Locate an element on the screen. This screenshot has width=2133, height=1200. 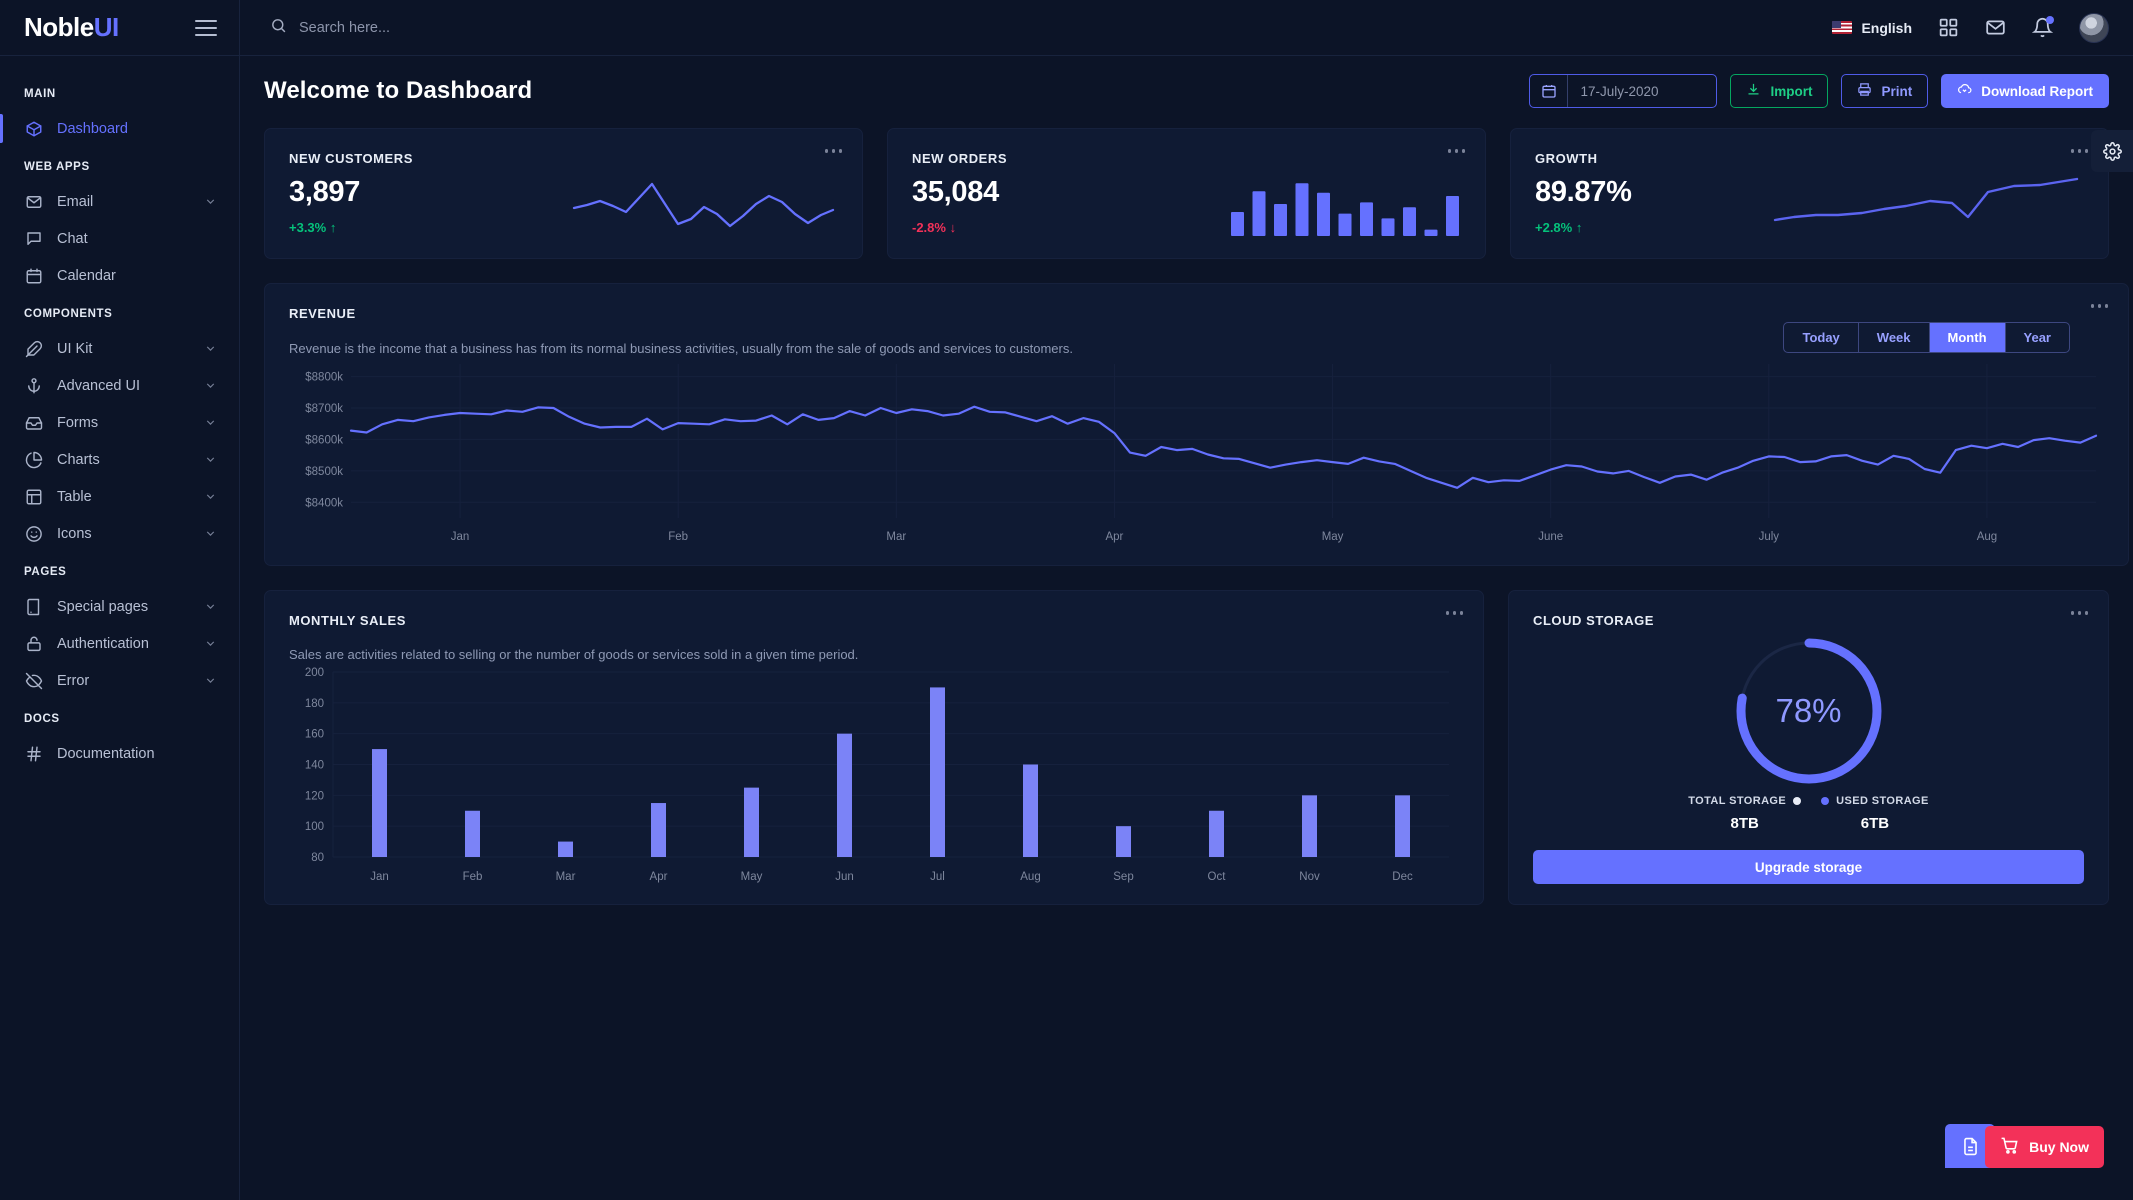
sidebar-item-calendar: Calendar is located at coordinates (119, 275).